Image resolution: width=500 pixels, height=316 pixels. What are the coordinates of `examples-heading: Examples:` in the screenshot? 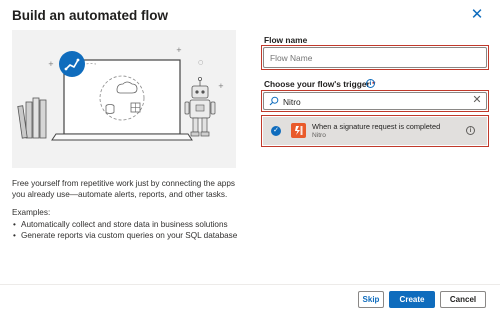 It's located at (31, 212).